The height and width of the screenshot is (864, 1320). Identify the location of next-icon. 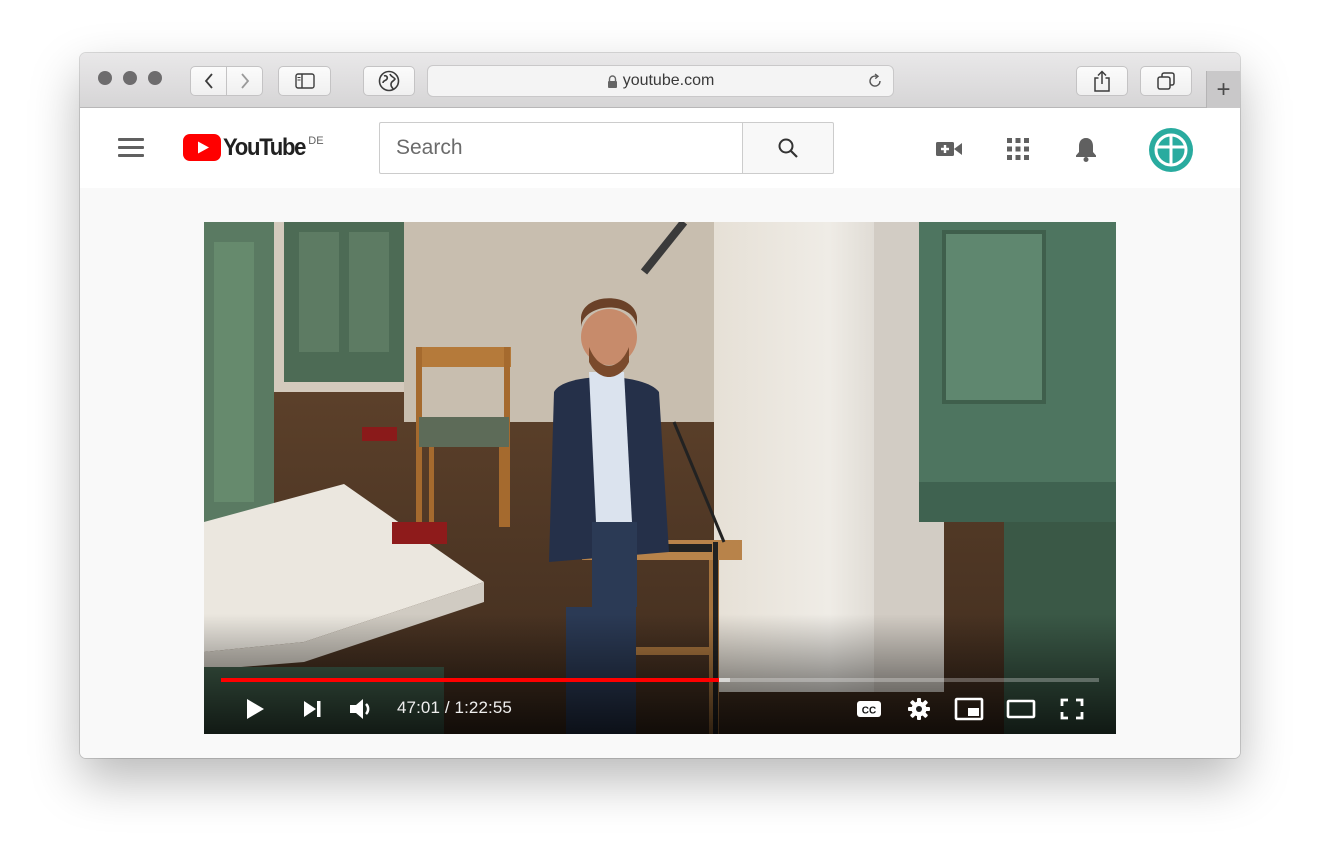
(312, 709).